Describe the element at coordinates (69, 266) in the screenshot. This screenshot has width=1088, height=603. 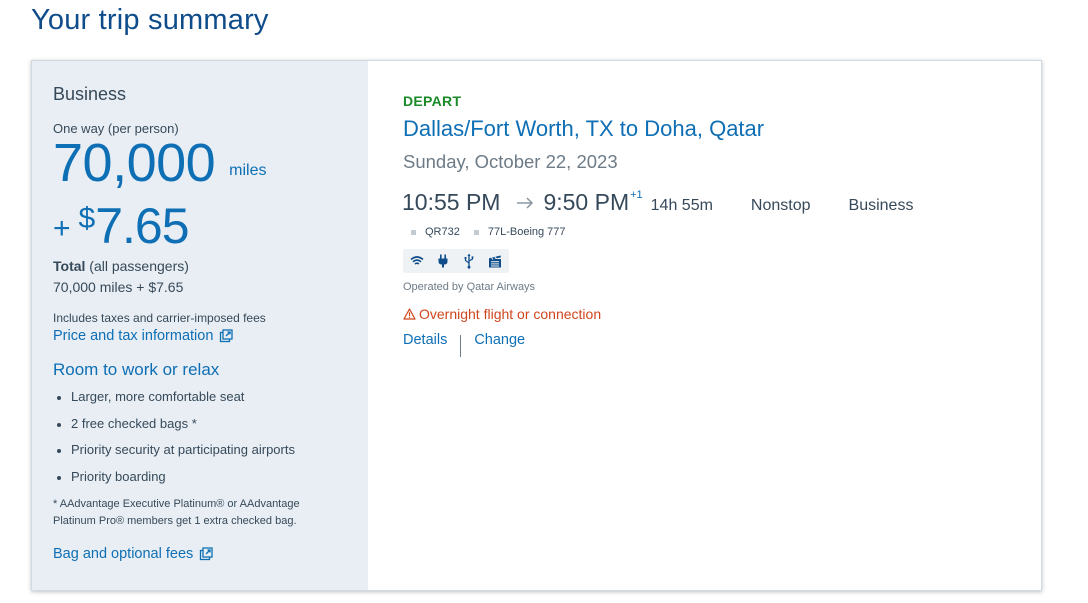
I see `total-label: Total` at that location.